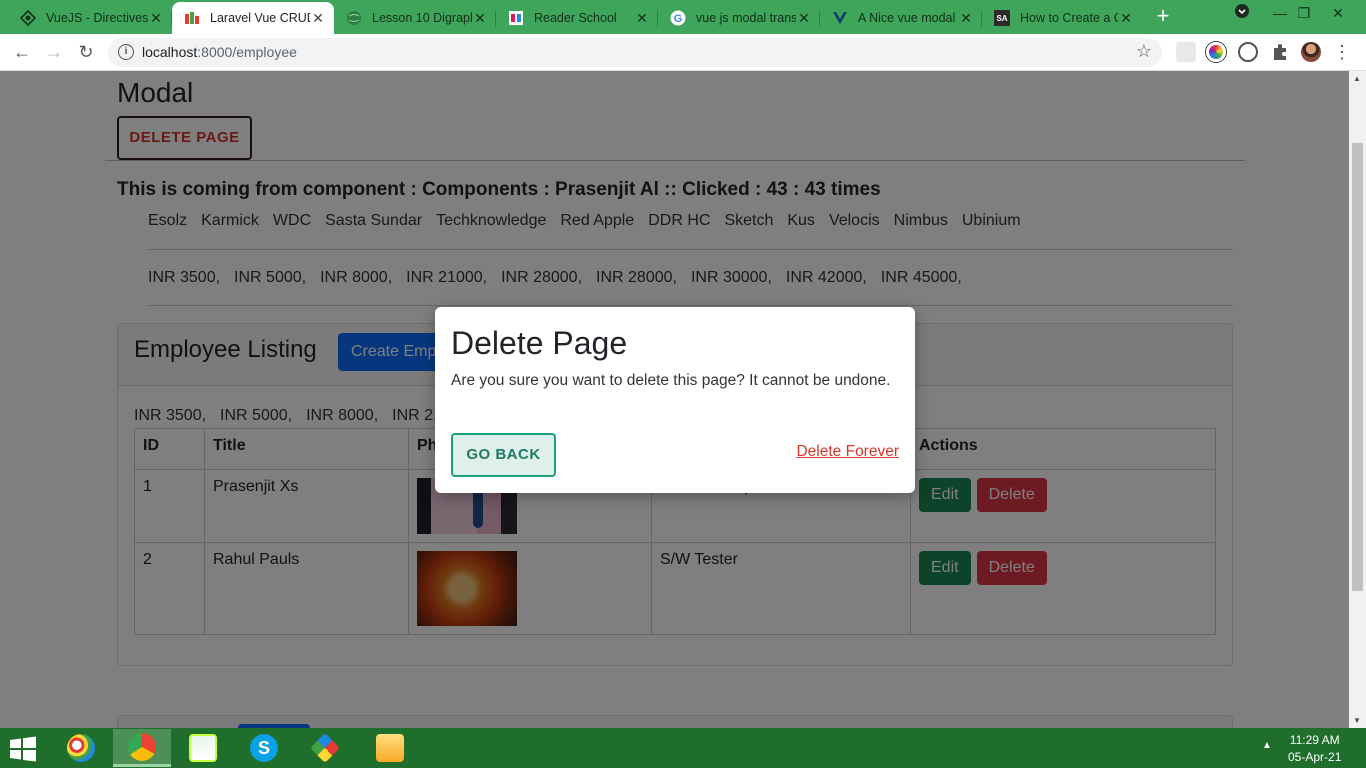  What do you see at coordinates (1267, 745) in the screenshot?
I see `tray-chevron-icon: ▲` at bounding box center [1267, 745].